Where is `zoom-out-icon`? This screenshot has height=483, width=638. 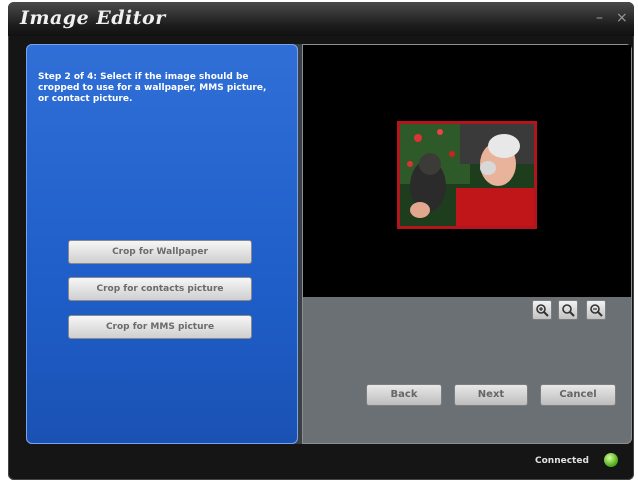
zoom-out-icon is located at coordinates (596, 310).